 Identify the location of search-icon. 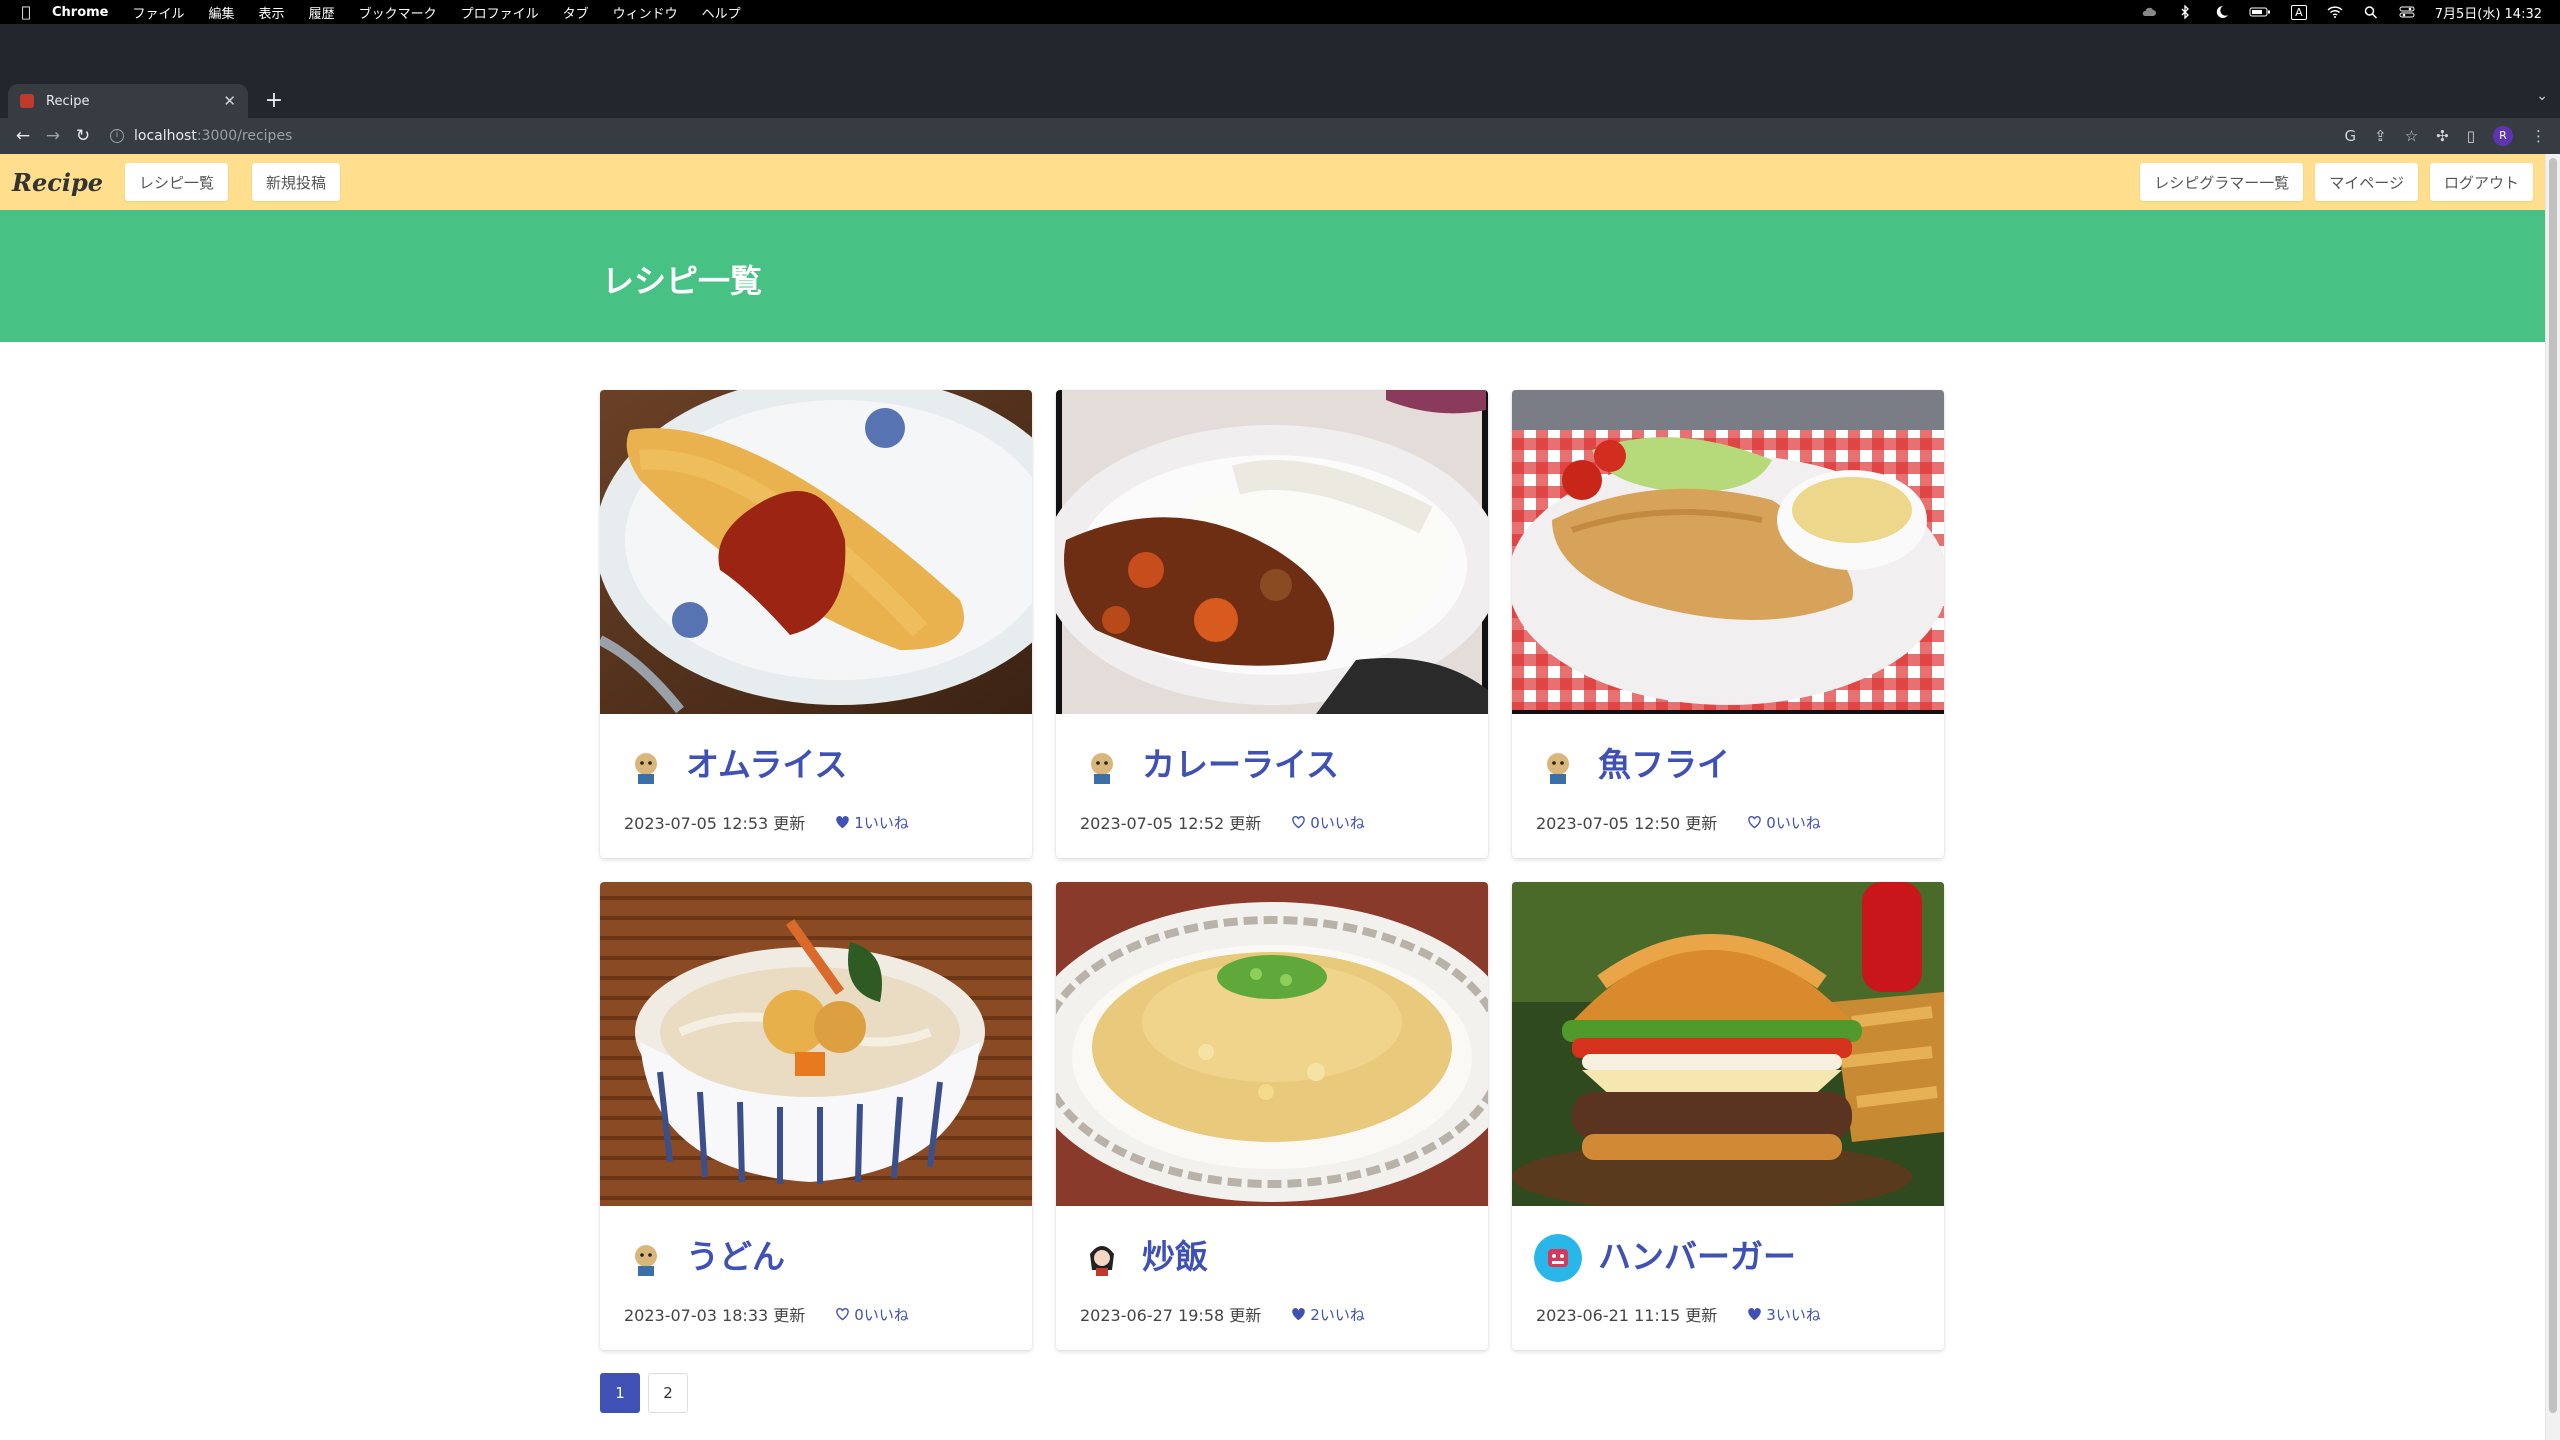
(2371, 12).